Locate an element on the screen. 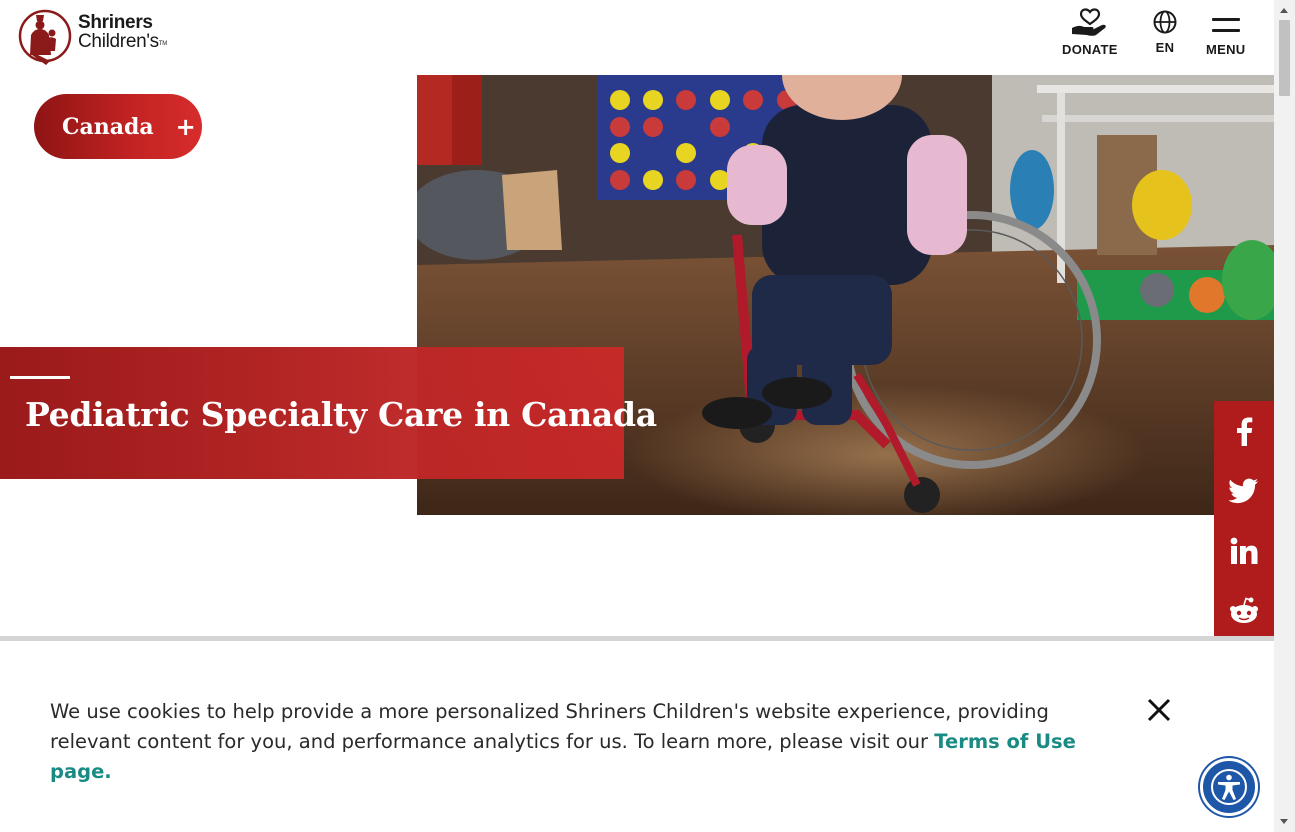  scrollbar-thumb is located at coordinates (1284, 58).